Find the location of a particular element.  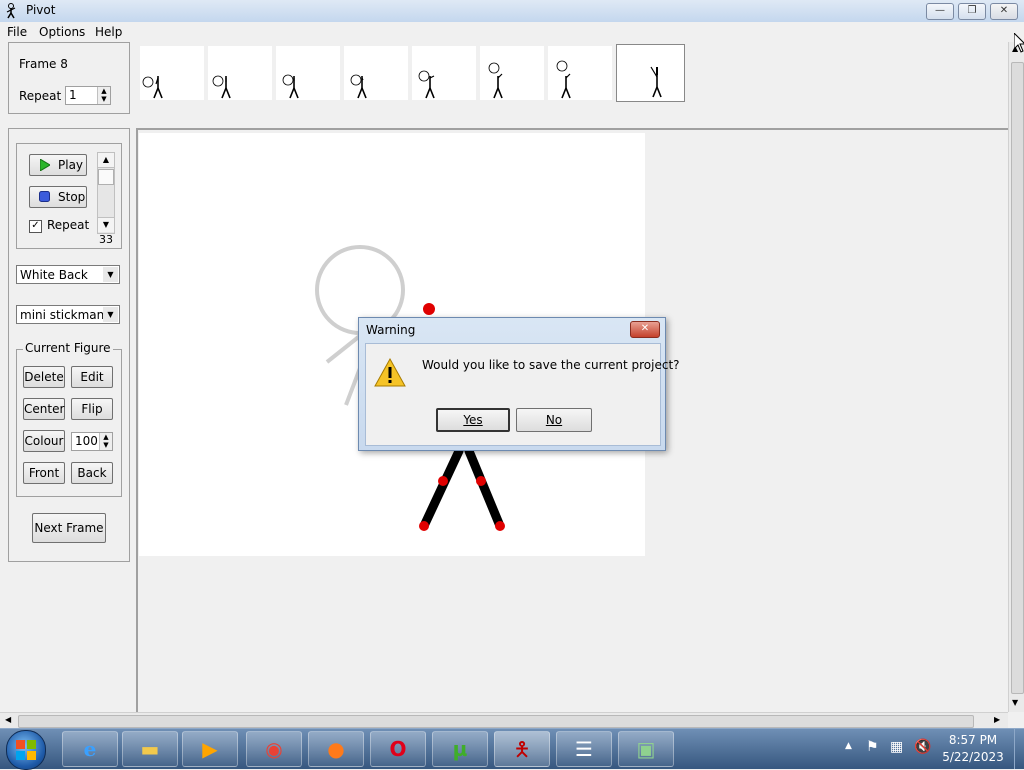

background-select: White Back ▼ is located at coordinates (68, 274).